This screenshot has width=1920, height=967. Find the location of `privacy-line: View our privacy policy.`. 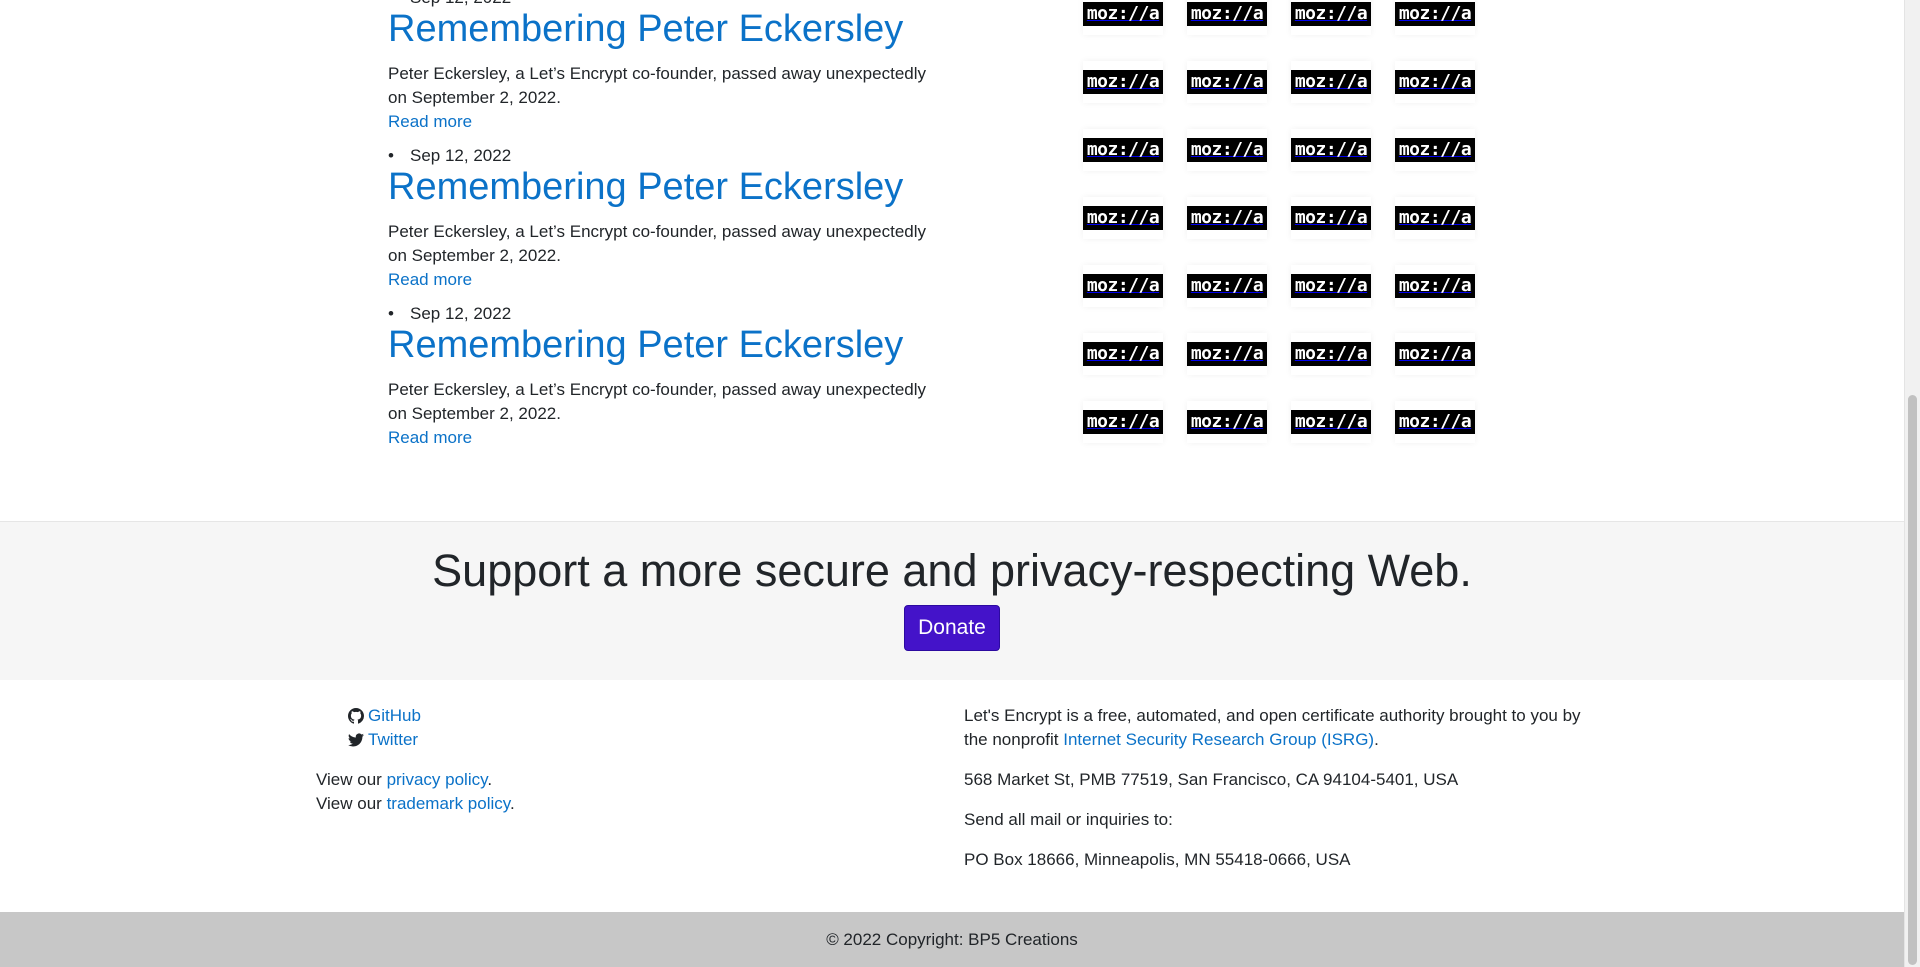

privacy-line: View our privacy policy. is located at coordinates (415, 780).